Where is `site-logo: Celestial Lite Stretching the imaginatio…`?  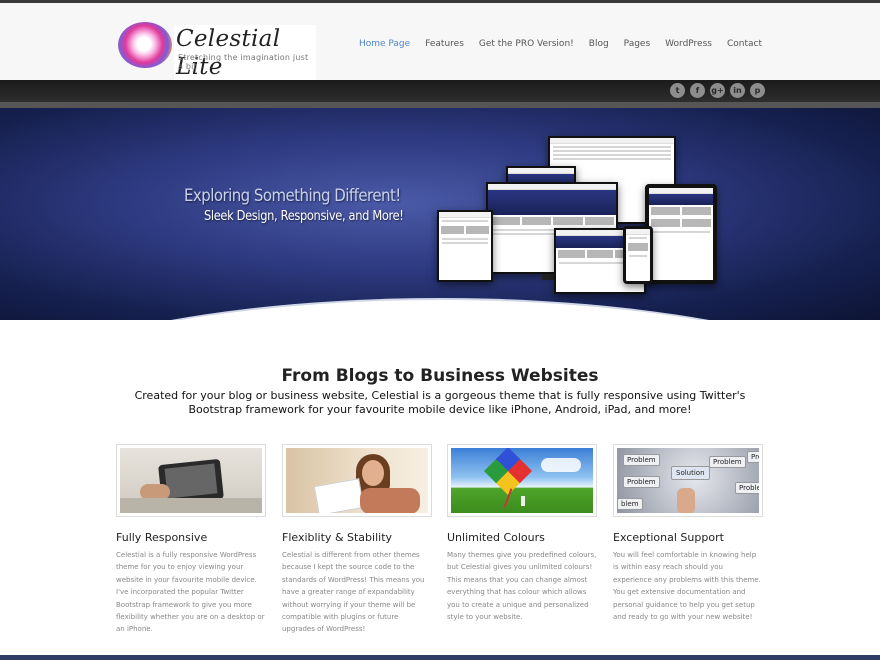
site-logo: Celestial Lite Stretching the imaginatio… is located at coordinates (216, 51).